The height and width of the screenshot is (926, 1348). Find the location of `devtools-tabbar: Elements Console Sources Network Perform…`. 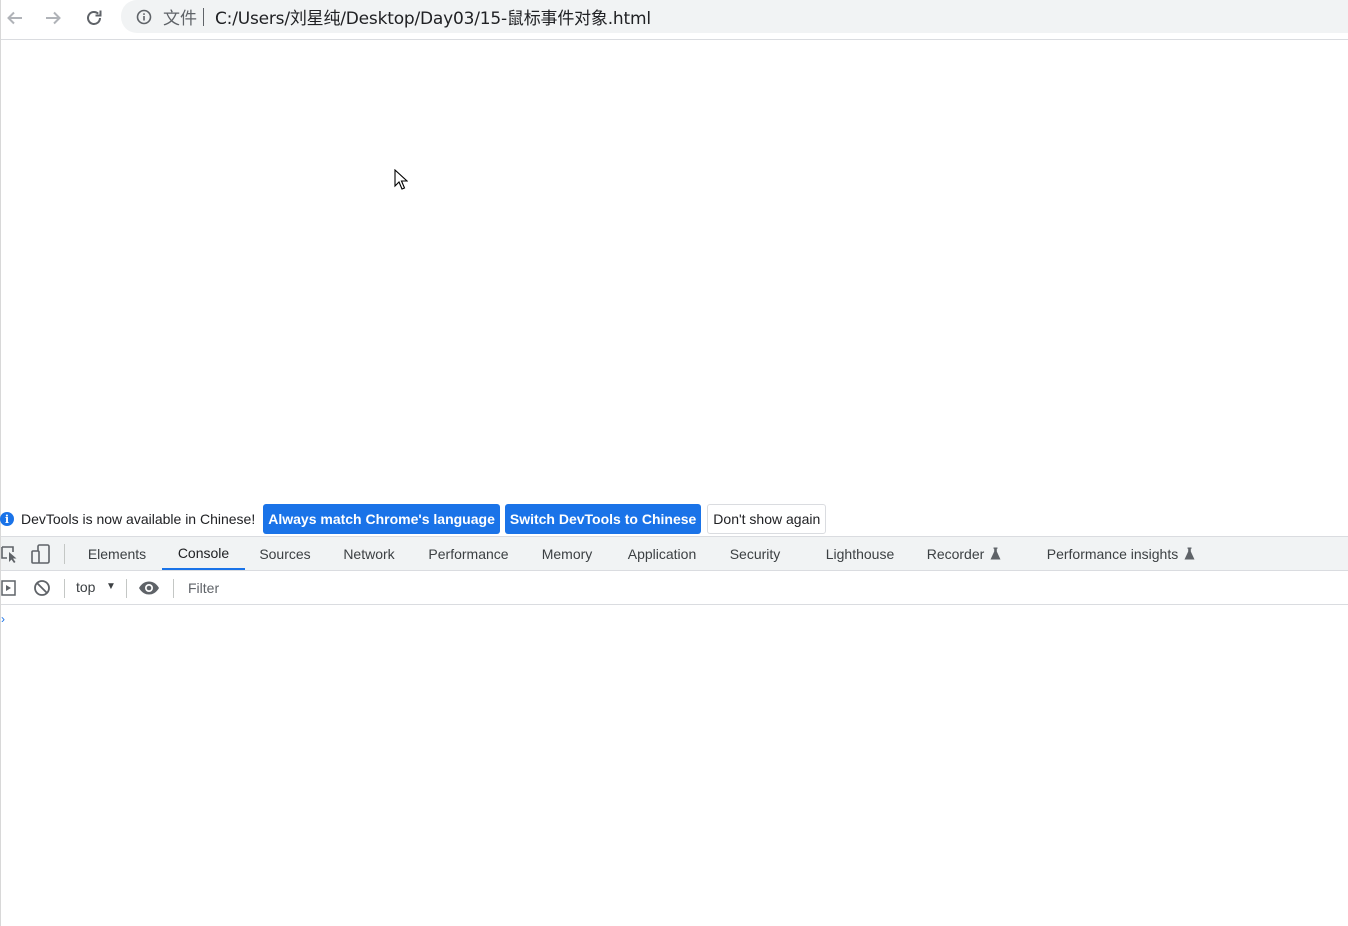

devtools-tabbar: Elements Console Sources Network Perform… is located at coordinates (674, 553).